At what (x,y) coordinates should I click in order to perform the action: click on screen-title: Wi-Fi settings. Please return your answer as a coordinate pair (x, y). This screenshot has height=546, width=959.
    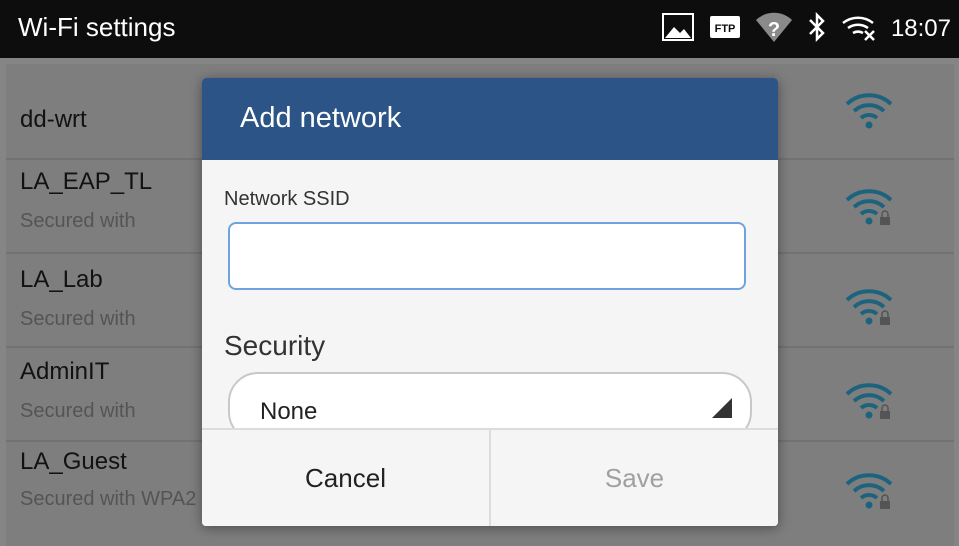
    Looking at the image, I should click on (97, 27).